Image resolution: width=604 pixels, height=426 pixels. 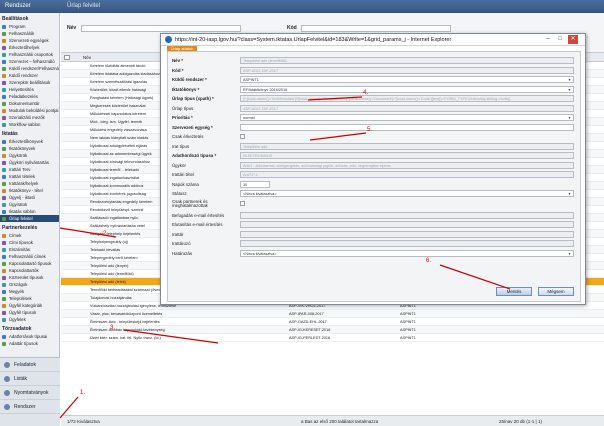 I want to click on annotation-1: 1., so click(x=83, y=393).